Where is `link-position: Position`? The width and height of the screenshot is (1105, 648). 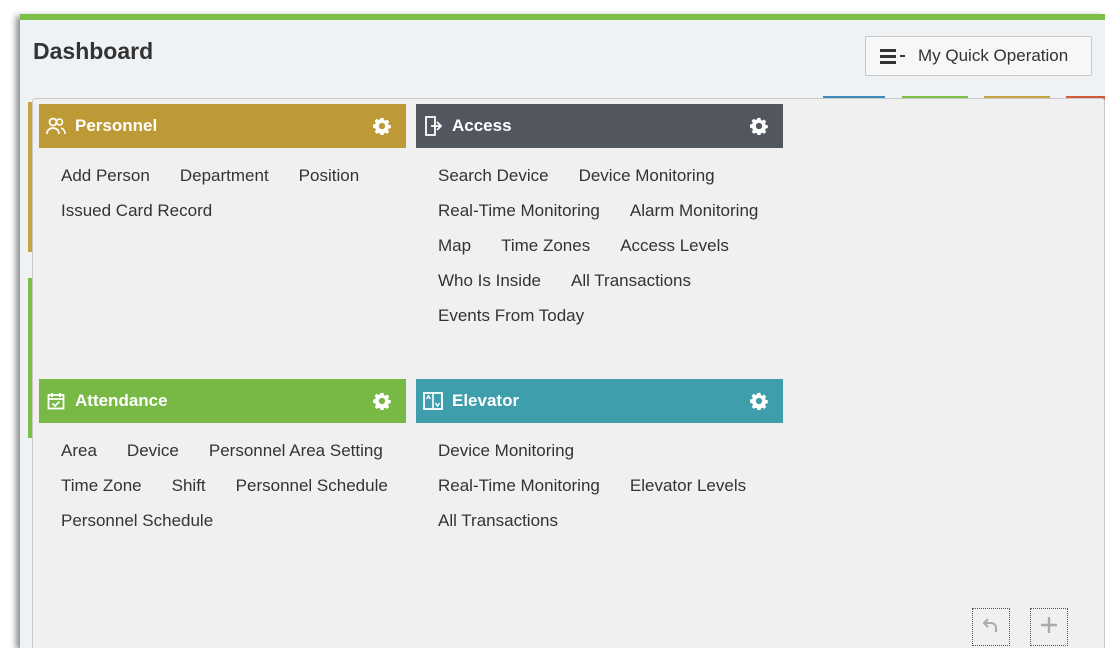
link-position: Position is located at coordinates (329, 176).